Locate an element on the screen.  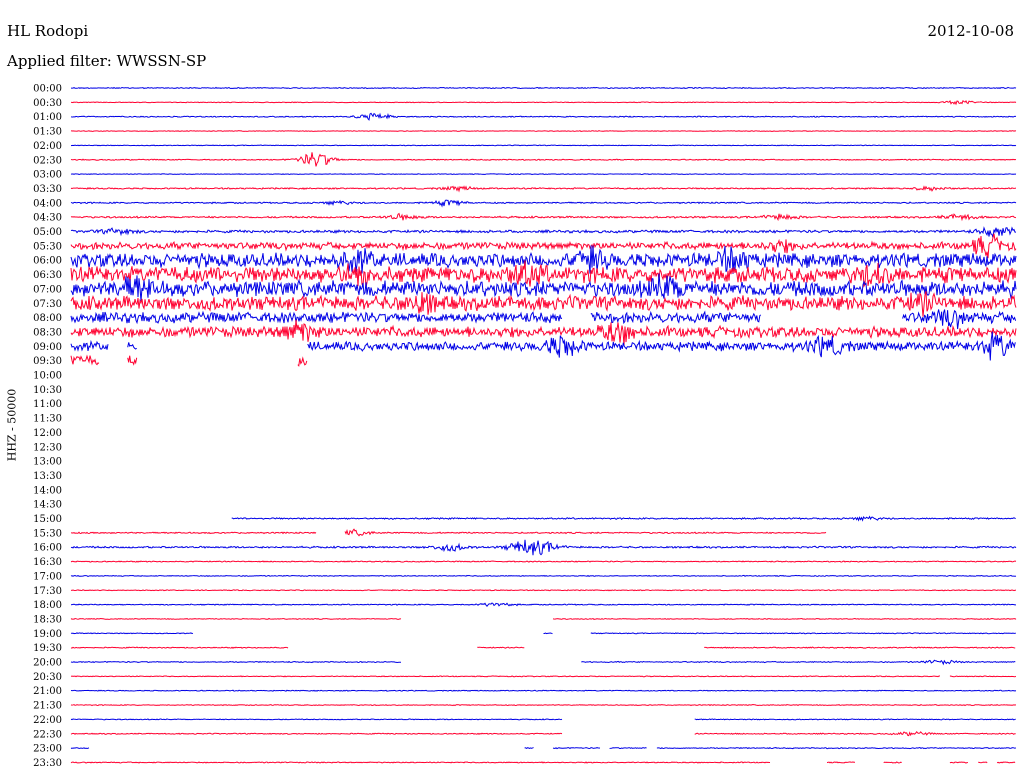
time-tick-label: 13:30 is located at coordinates (47, 476).